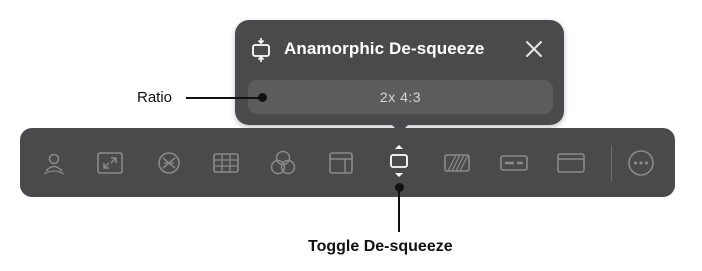  I want to click on bar-indicator-icon, so click(514, 163).